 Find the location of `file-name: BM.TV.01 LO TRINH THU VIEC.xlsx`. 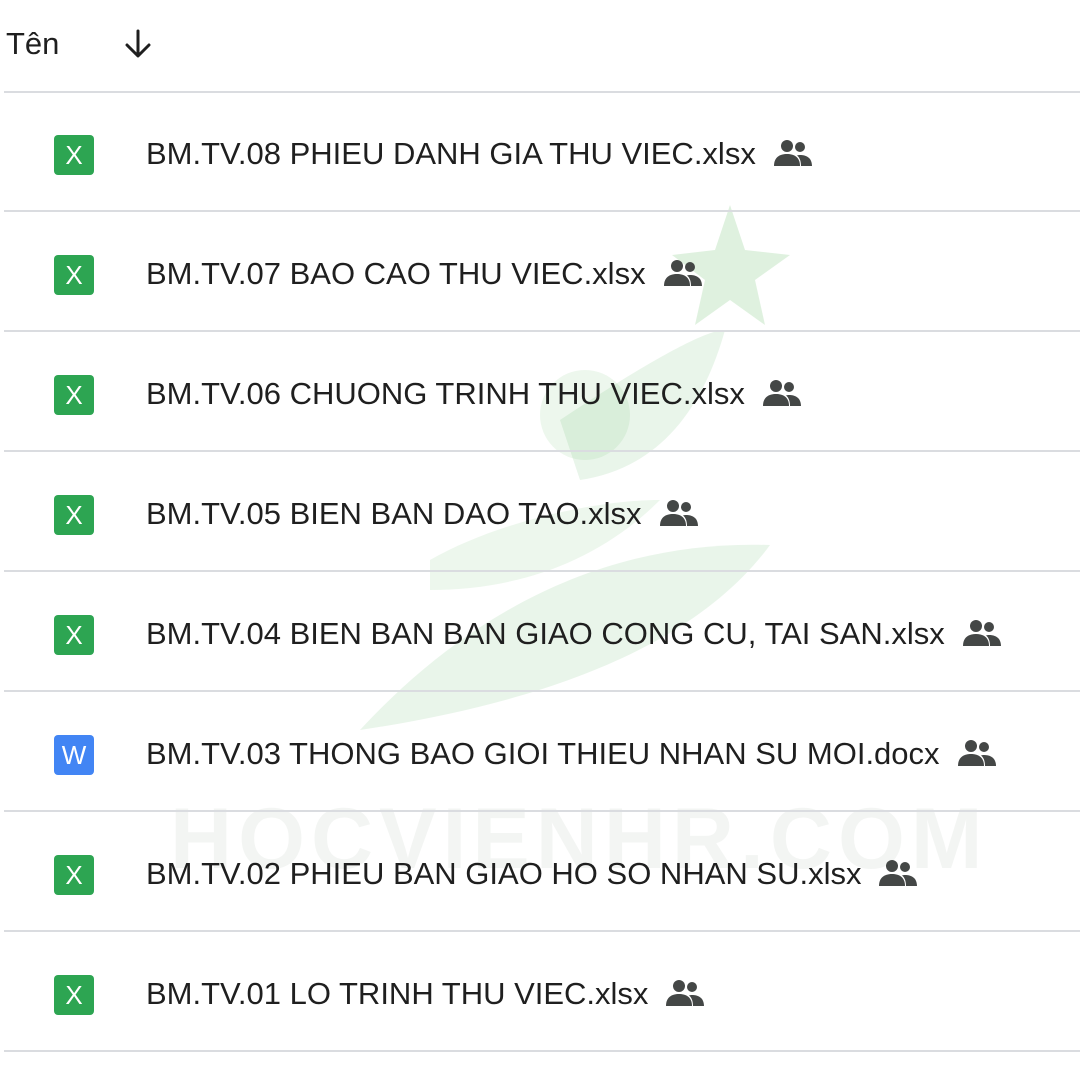

file-name: BM.TV.01 LO TRINH THU VIEC.xlsx is located at coordinates (397, 993).